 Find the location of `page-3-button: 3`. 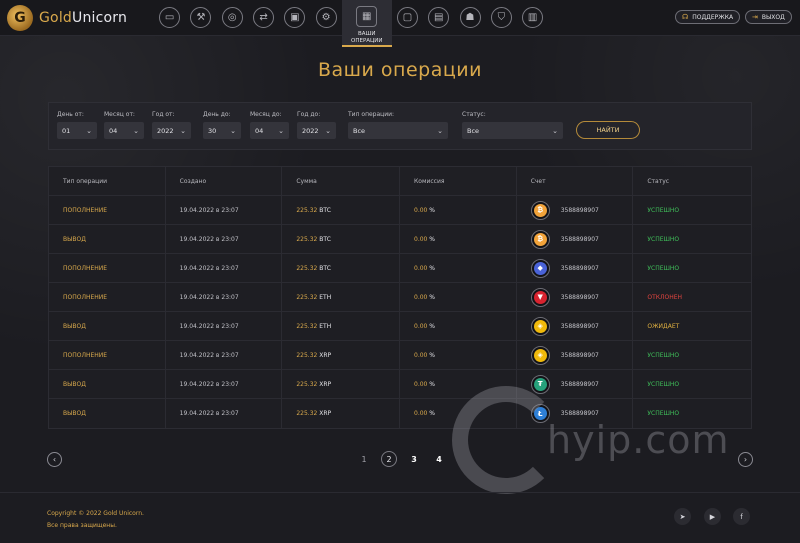

page-3-button: 3 is located at coordinates (414, 459).